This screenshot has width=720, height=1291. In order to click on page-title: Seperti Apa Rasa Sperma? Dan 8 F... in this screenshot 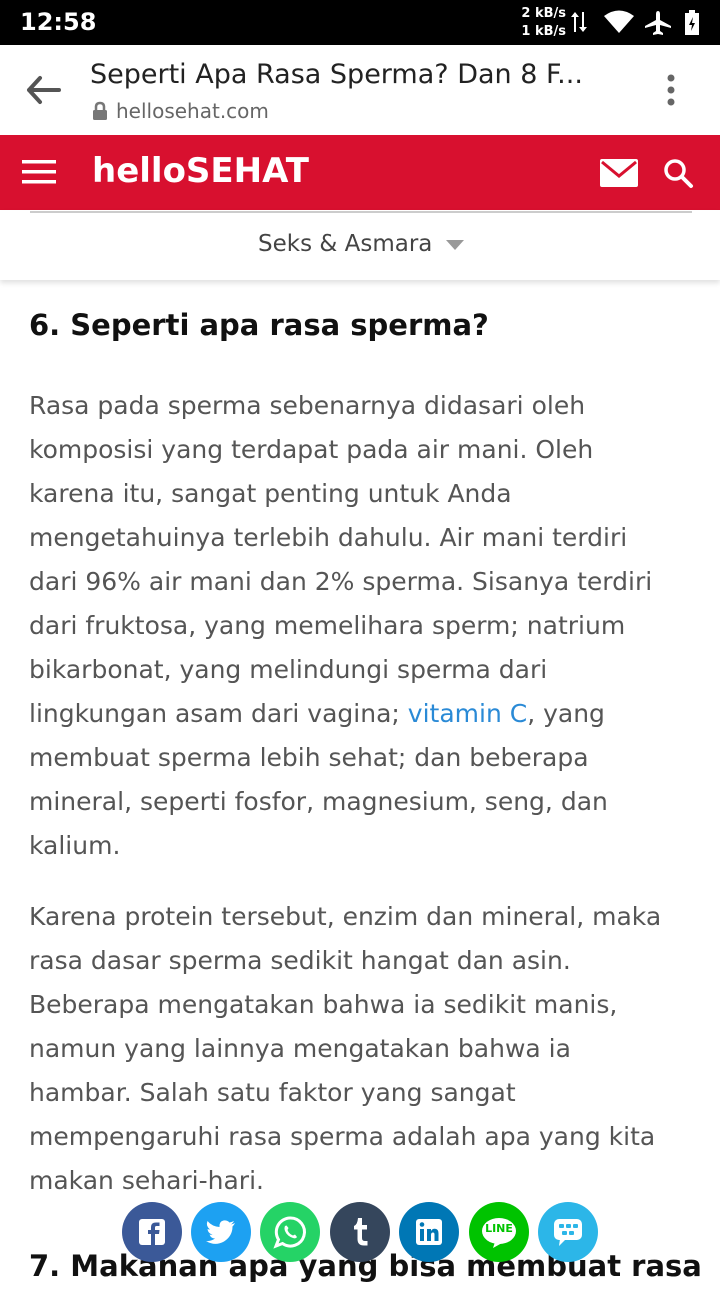, I will do `click(370, 74)`.